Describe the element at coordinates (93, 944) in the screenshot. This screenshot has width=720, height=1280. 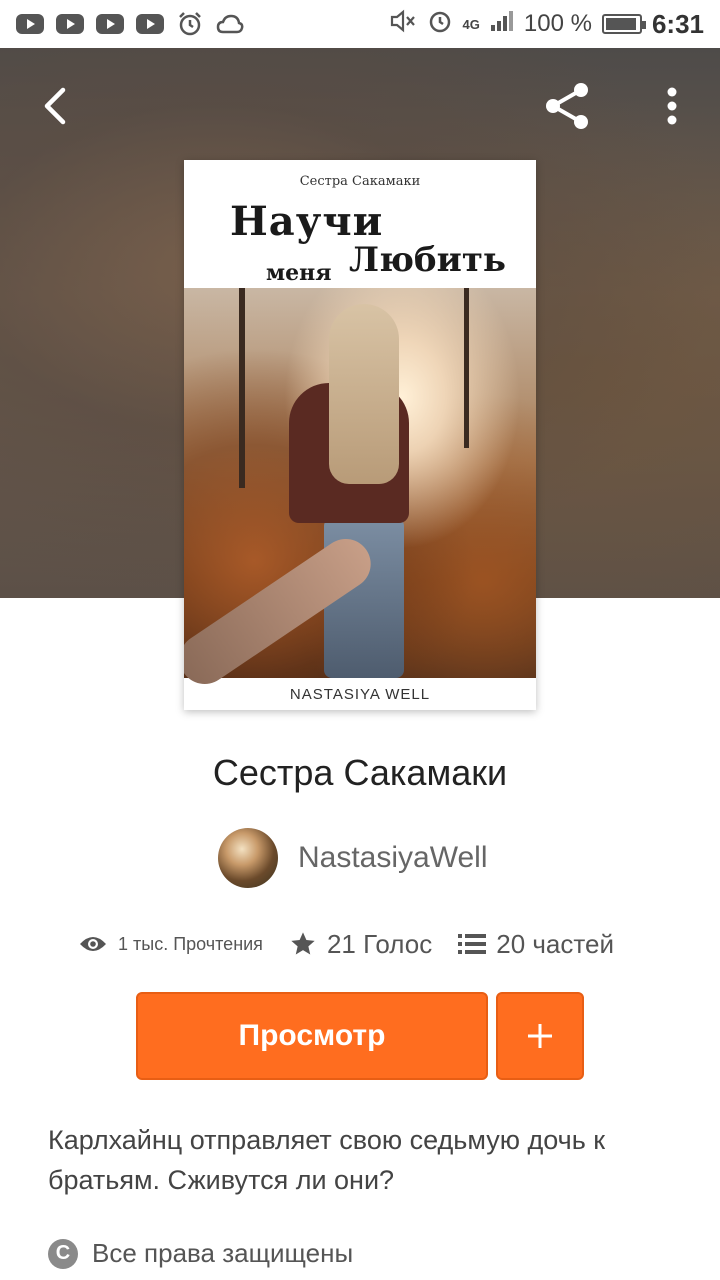
I see `eye-icon` at that location.